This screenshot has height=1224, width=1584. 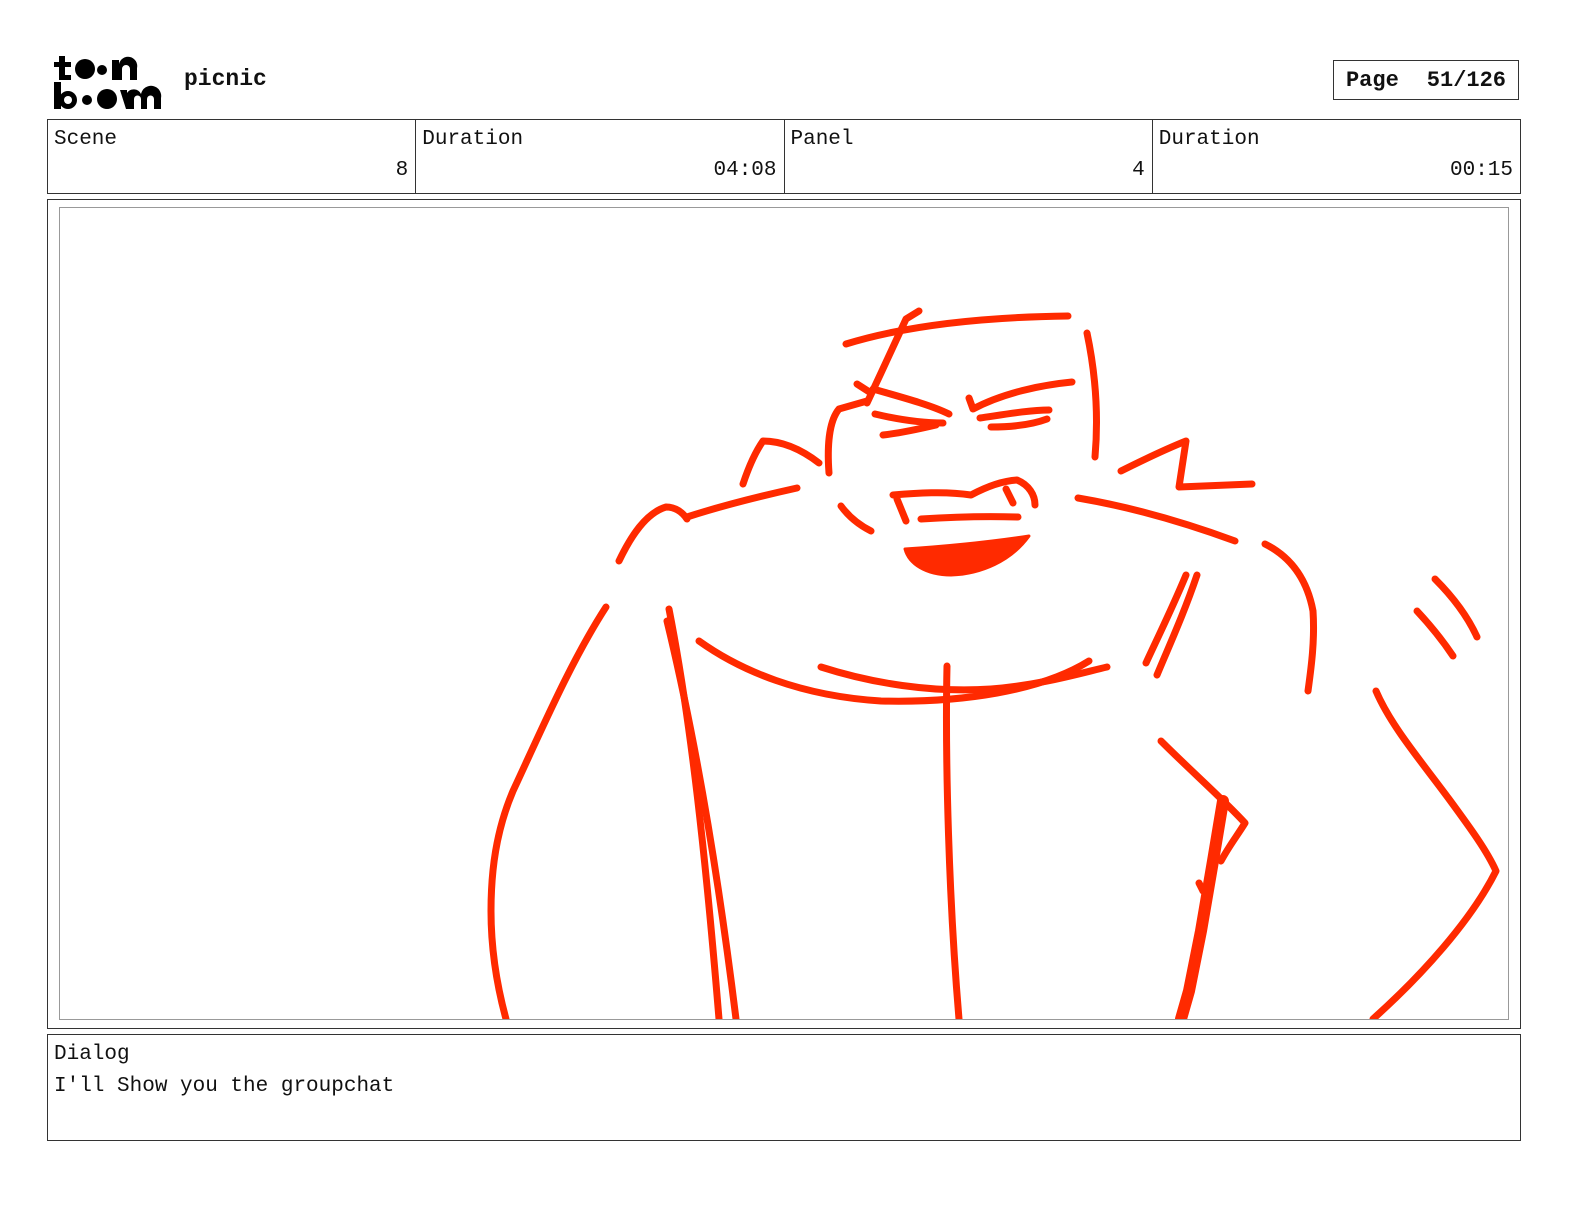 I want to click on panel-label: Panel, so click(x=822, y=139).